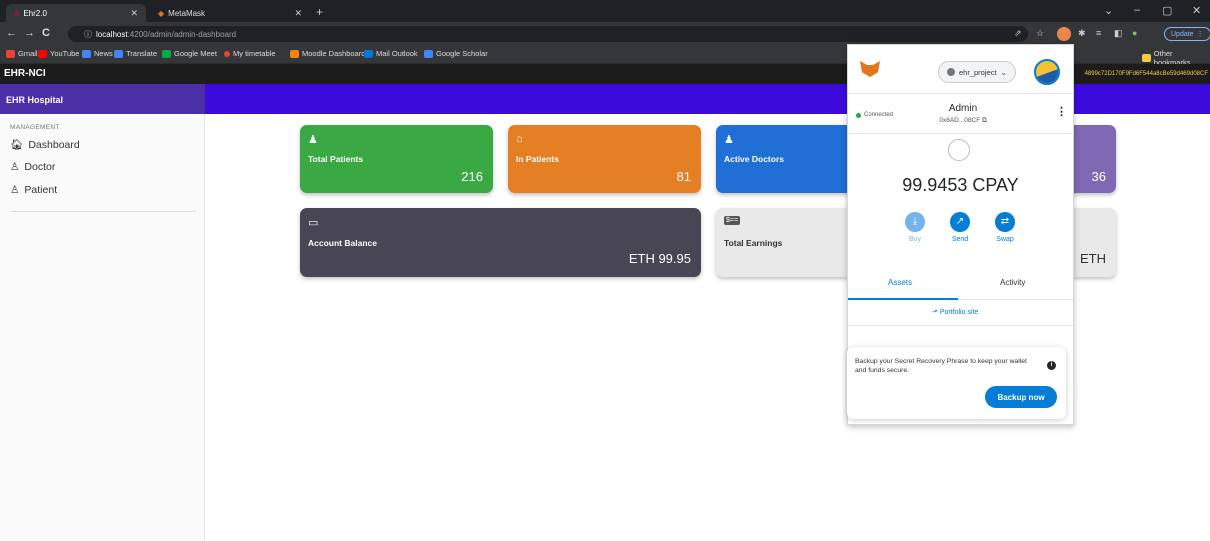 Image resolution: width=1210 pixels, height=541 pixels. I want to click on doctor-icon: ♟, so click(729, 140).